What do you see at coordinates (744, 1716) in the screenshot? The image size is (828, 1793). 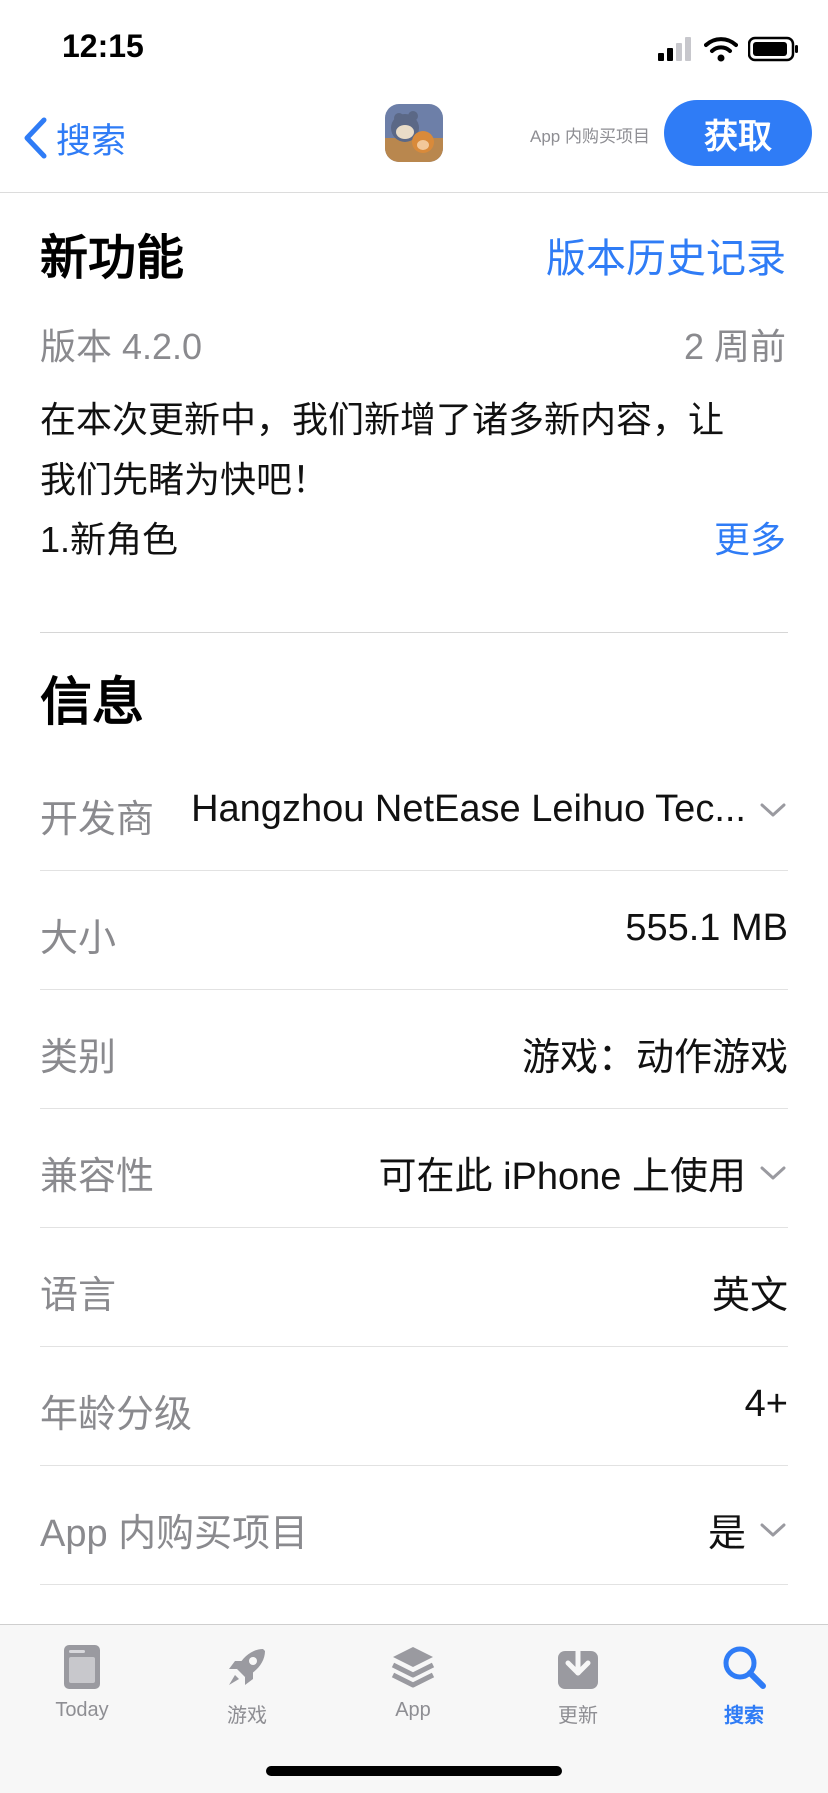 I see `tab-label: 搜索` at bounding box center [744, 1716].